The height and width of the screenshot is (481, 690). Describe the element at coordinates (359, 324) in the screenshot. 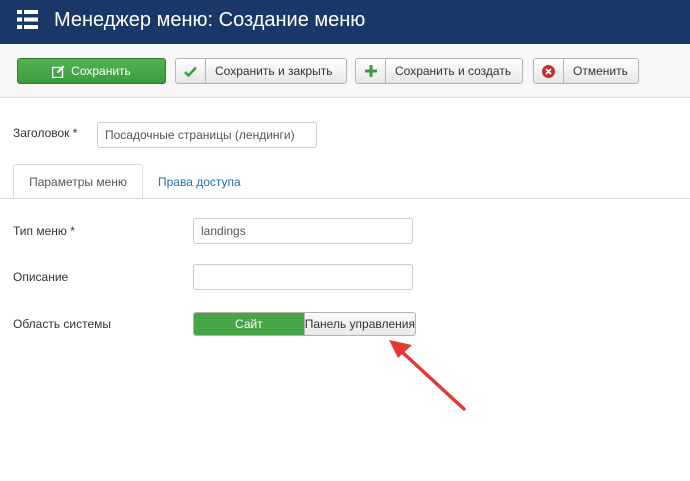

I see `client-option-administrator: Панель управления` at that location.